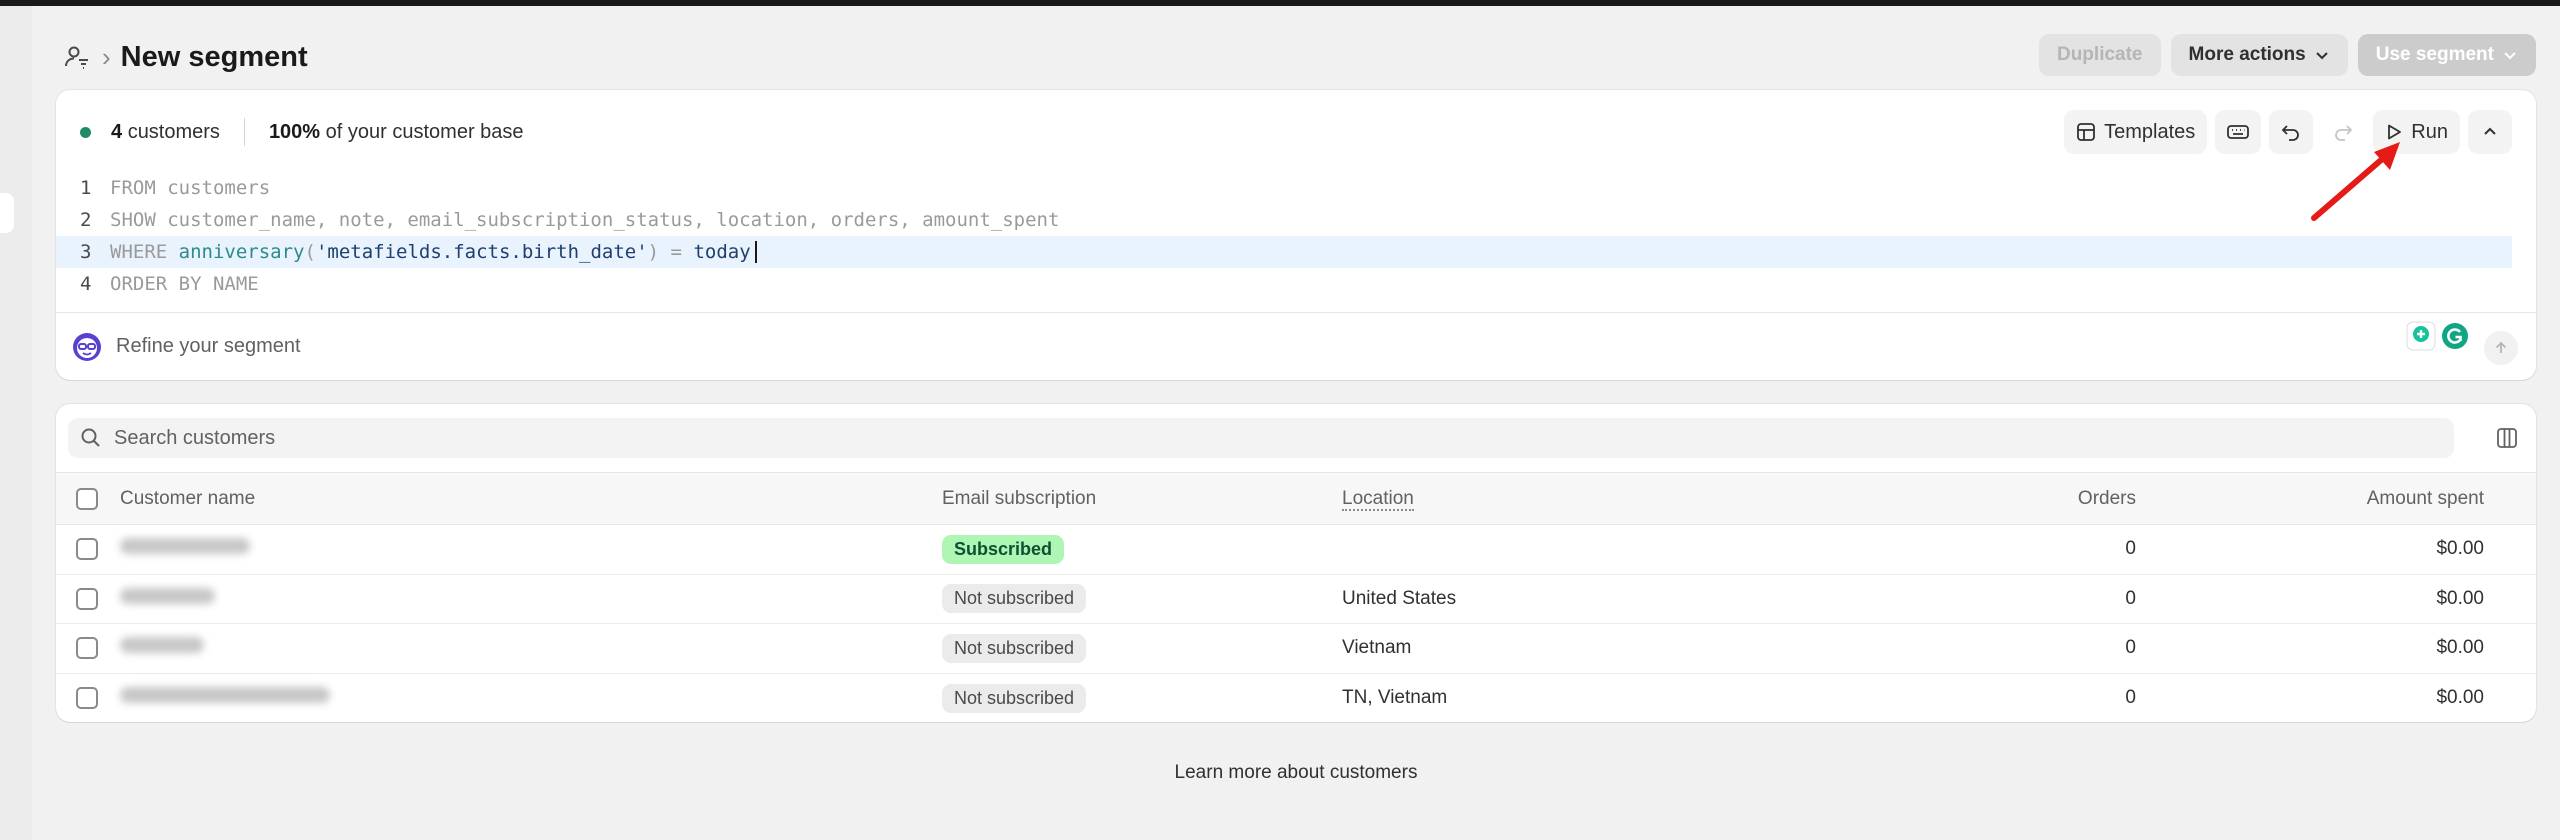 The height and width of the screenshot is (840, 2560). Describe the element at coordinates (1114, 438) in the screenshot. I see `search-customers-input` at that location.